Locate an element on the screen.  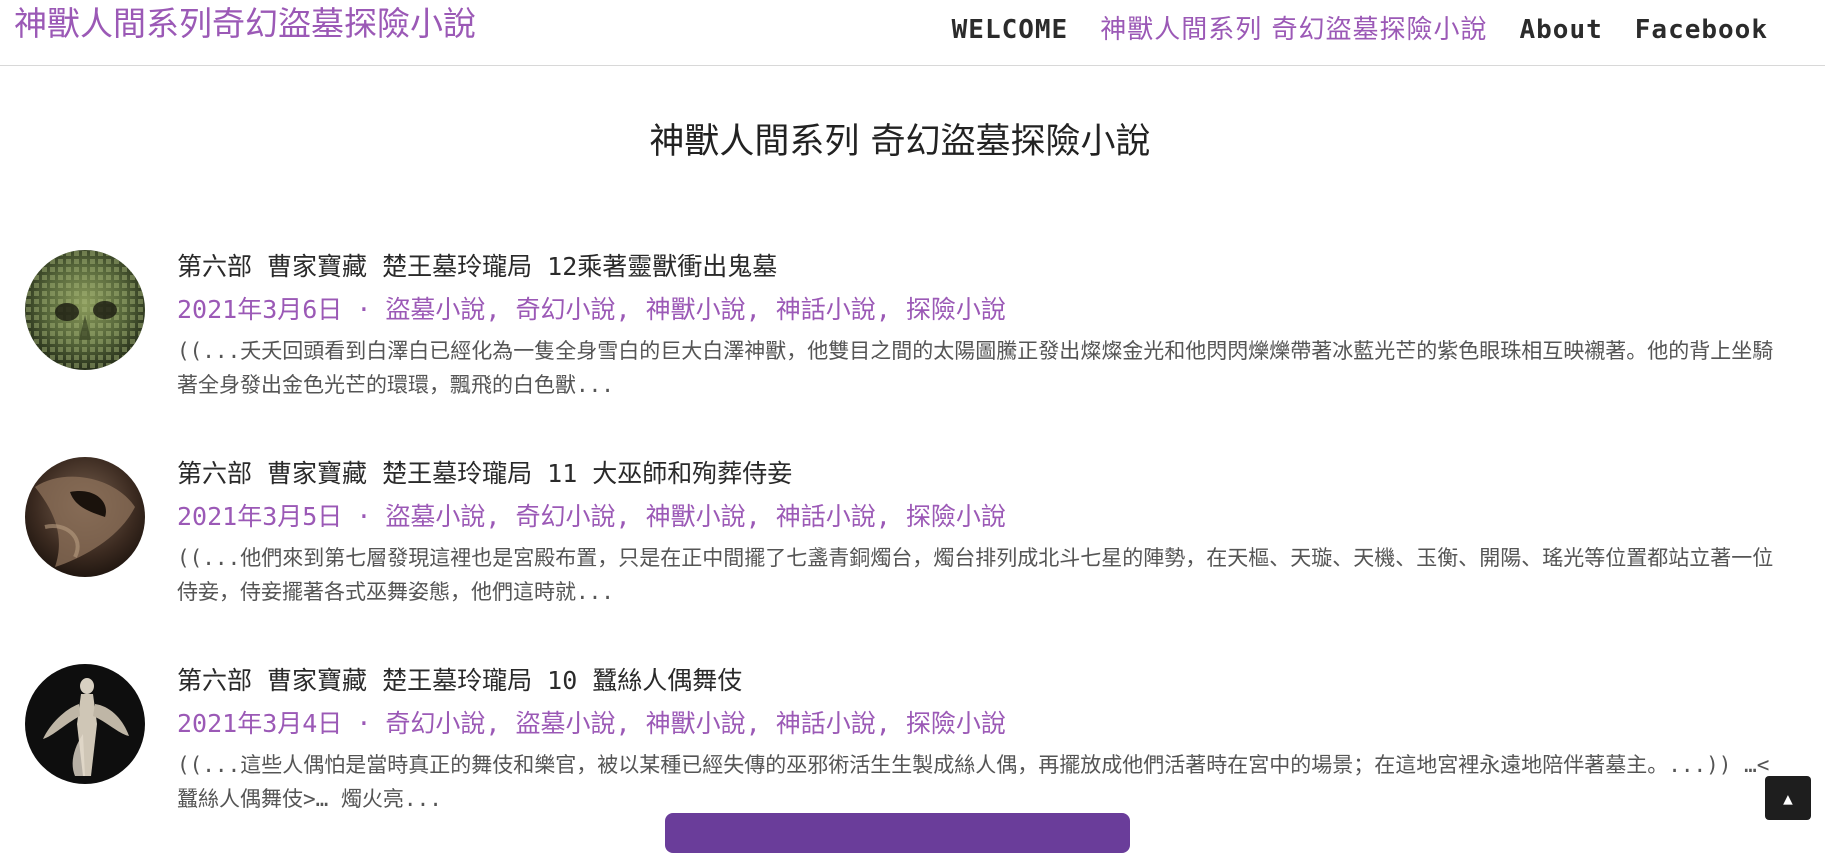
nav-item-facebook: Facebook is located at coordinates (1701, 30).